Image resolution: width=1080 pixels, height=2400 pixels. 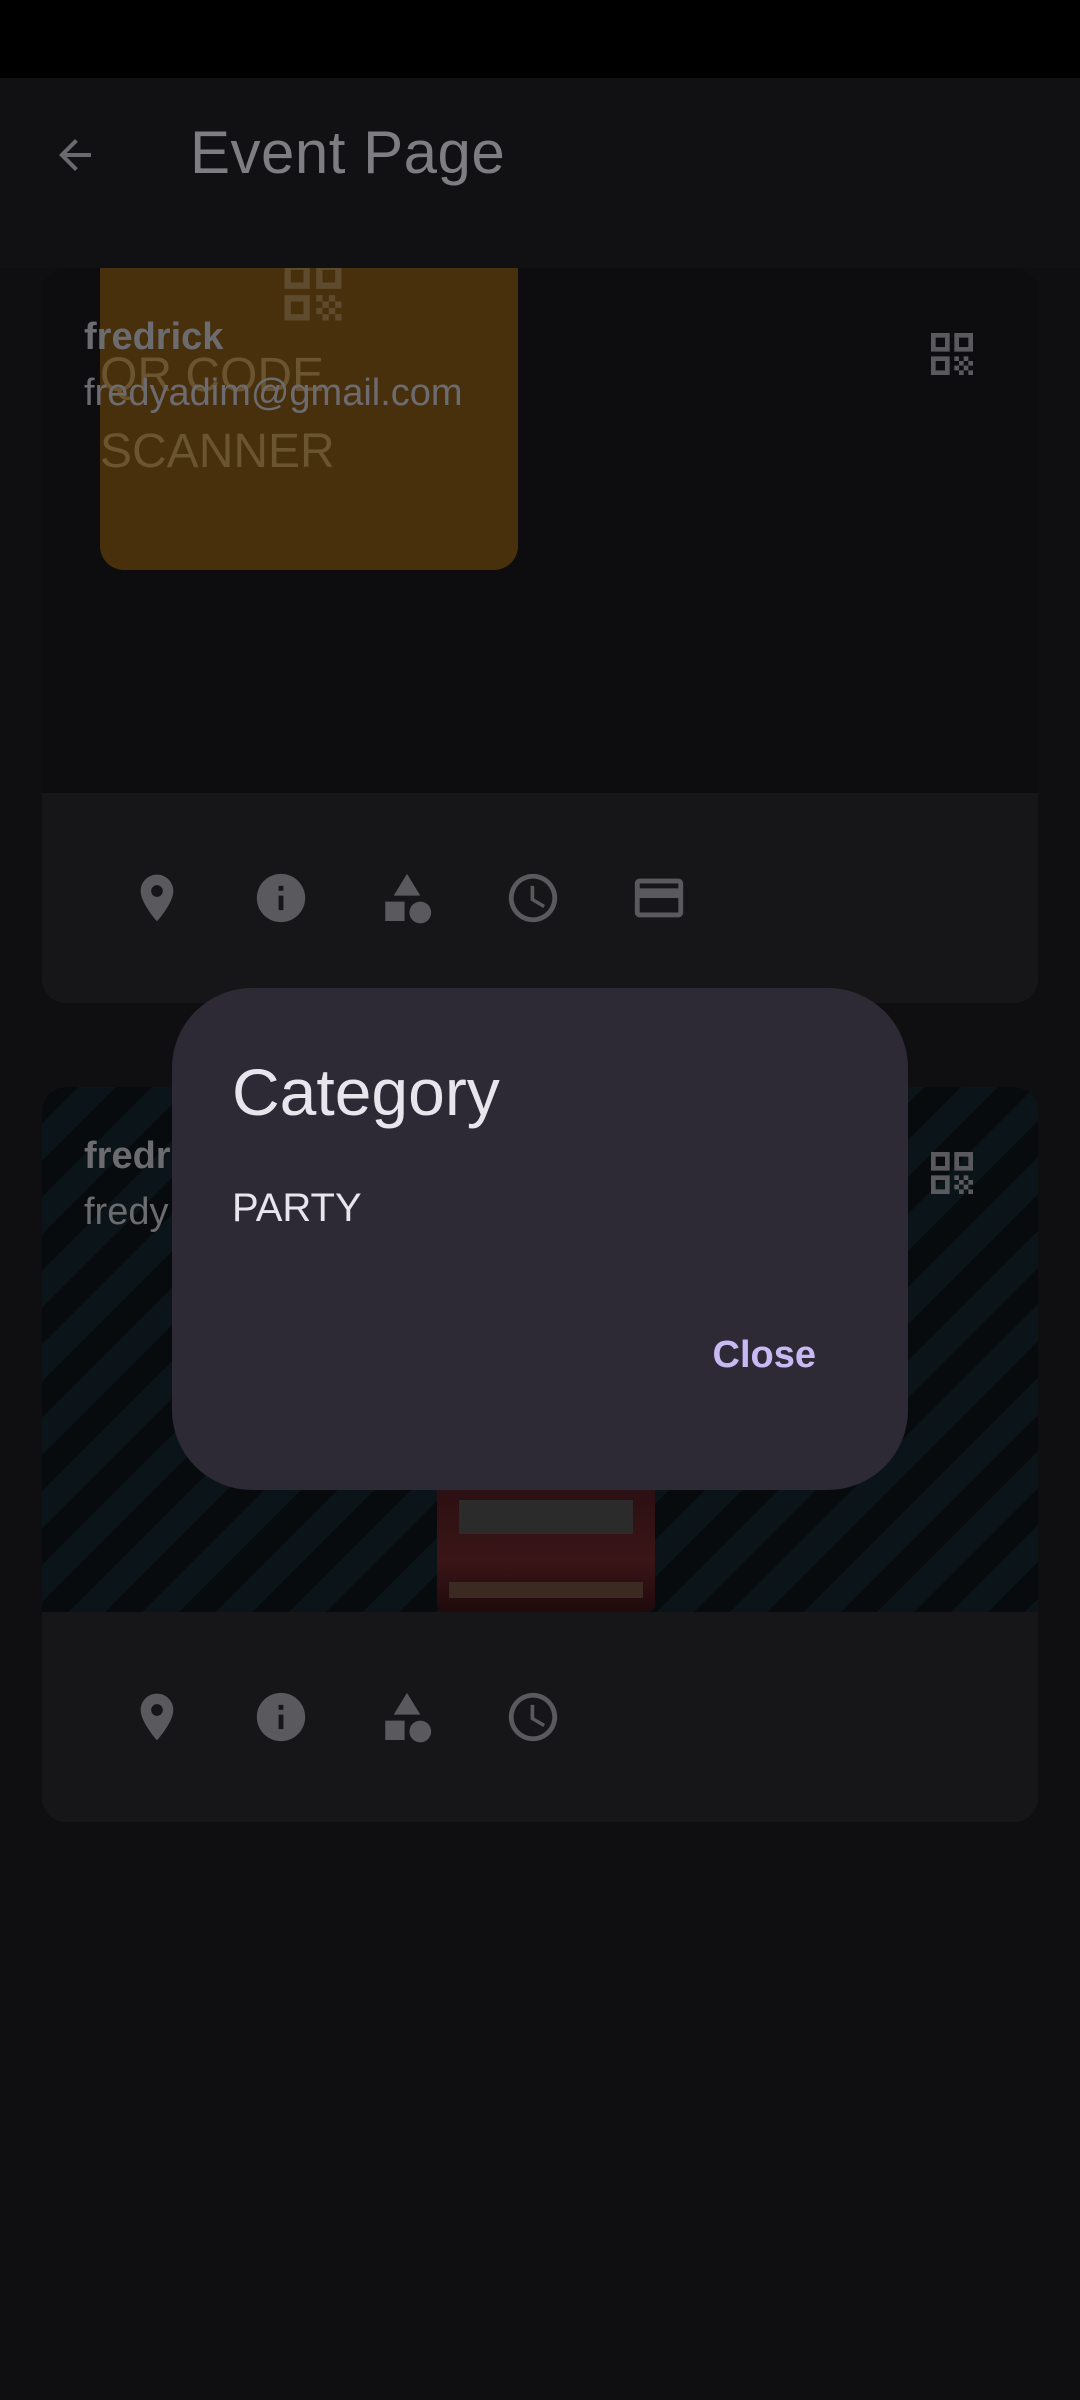 I want to click on dialog-title: Category, so click(x=366, y=1092).